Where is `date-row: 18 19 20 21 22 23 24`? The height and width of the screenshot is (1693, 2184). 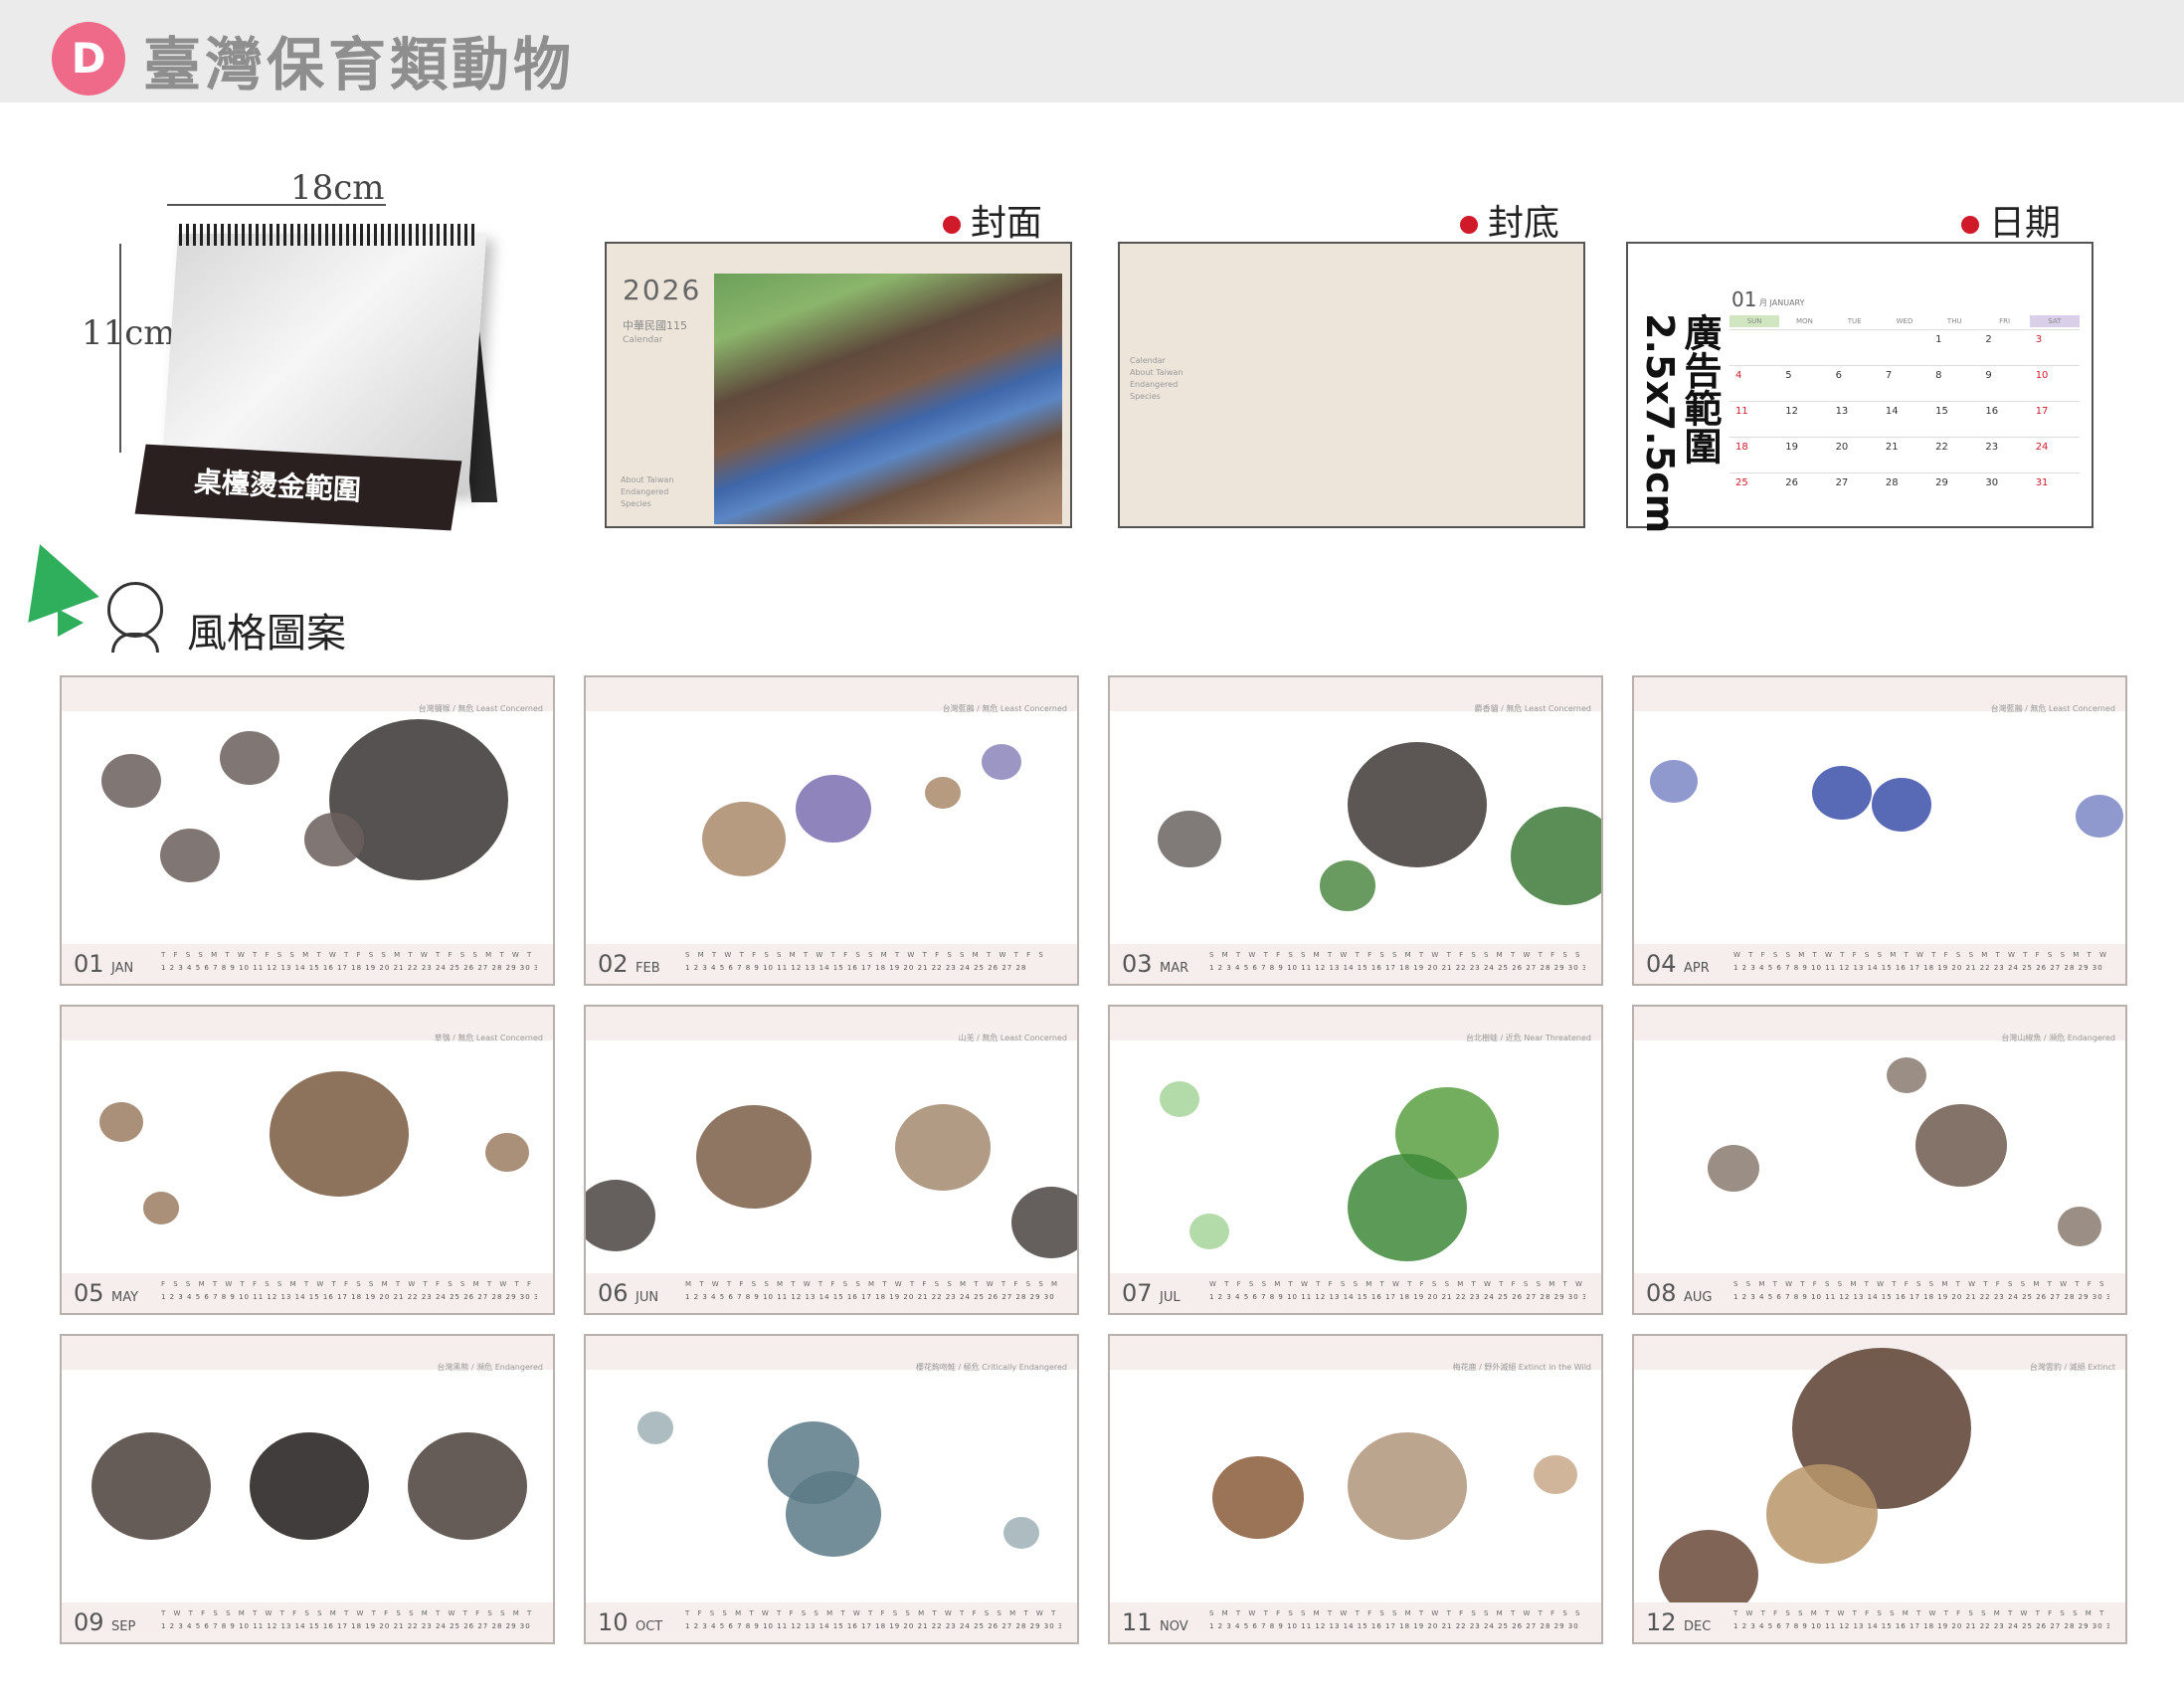
date-row: 18 19 20 21 22 23 24 is located at coordinates (1904, 454).